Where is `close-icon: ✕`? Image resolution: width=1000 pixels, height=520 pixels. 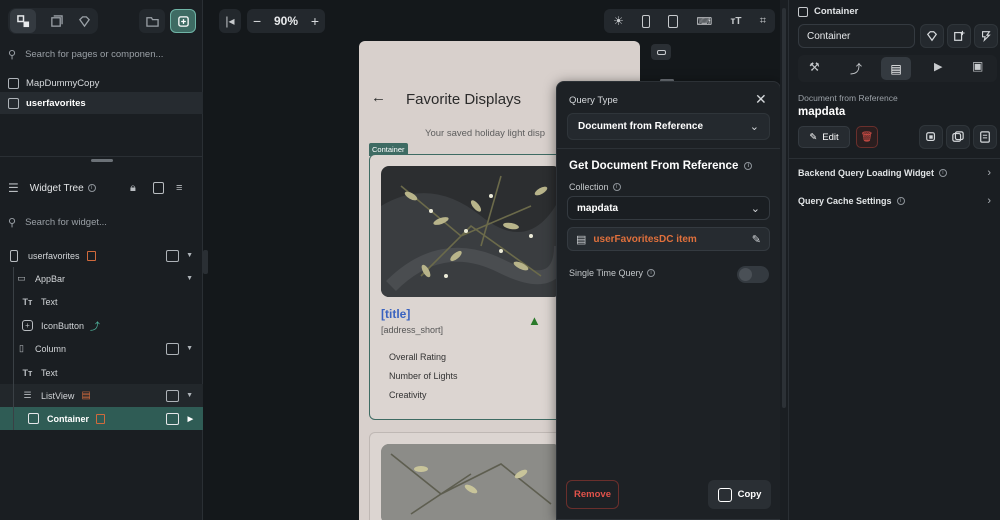 close-icon: ✕ is located at coordinates (761, 99).